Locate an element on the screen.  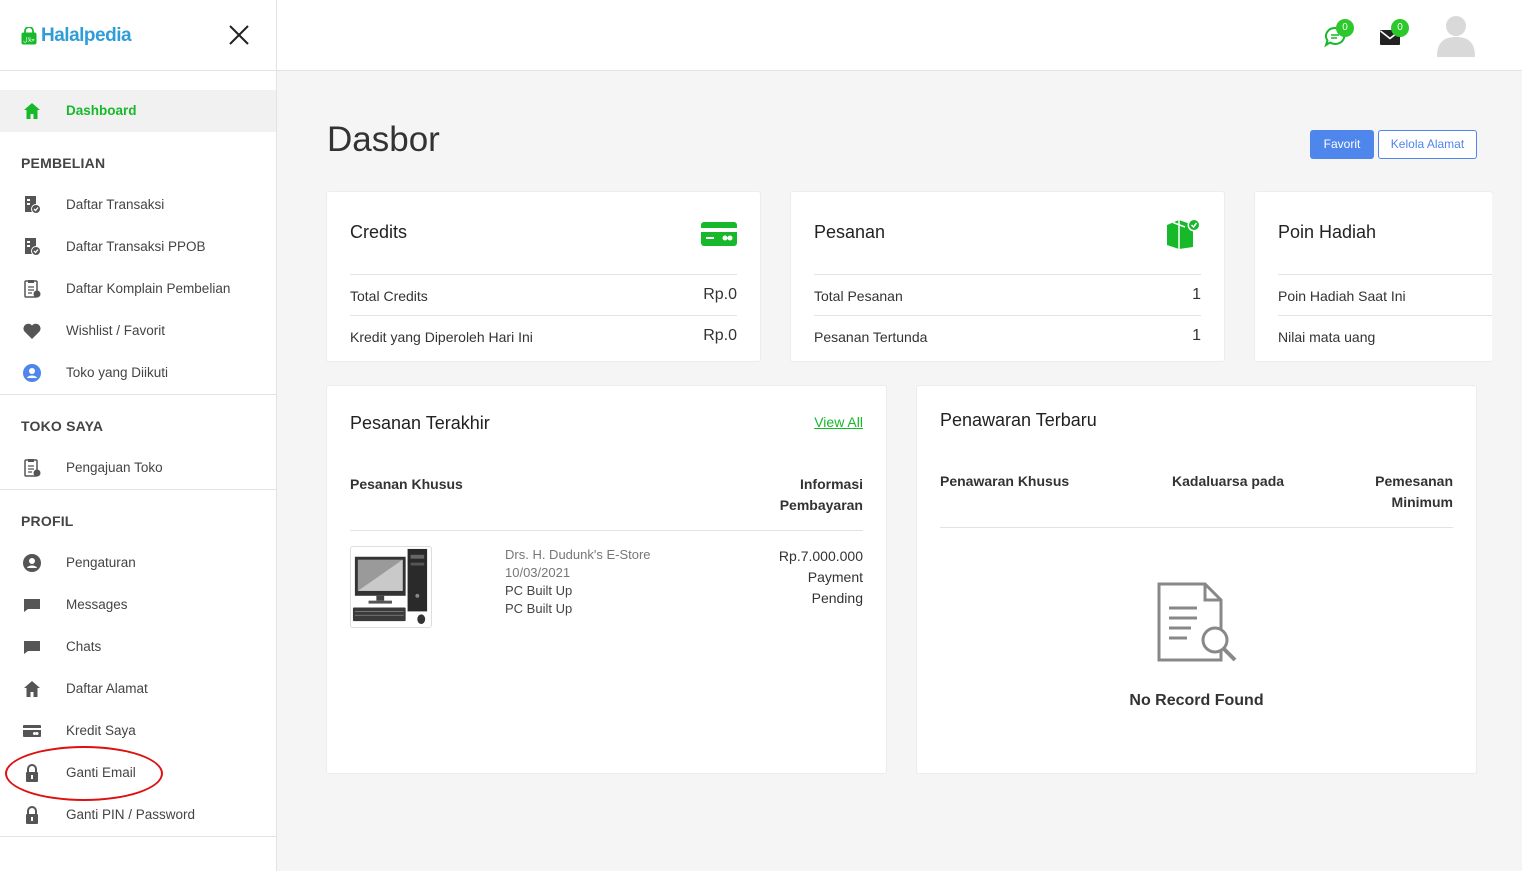
sidebar-item-toko-diikuti: Toko yang Diikuti is located at coordinates (138, 373).